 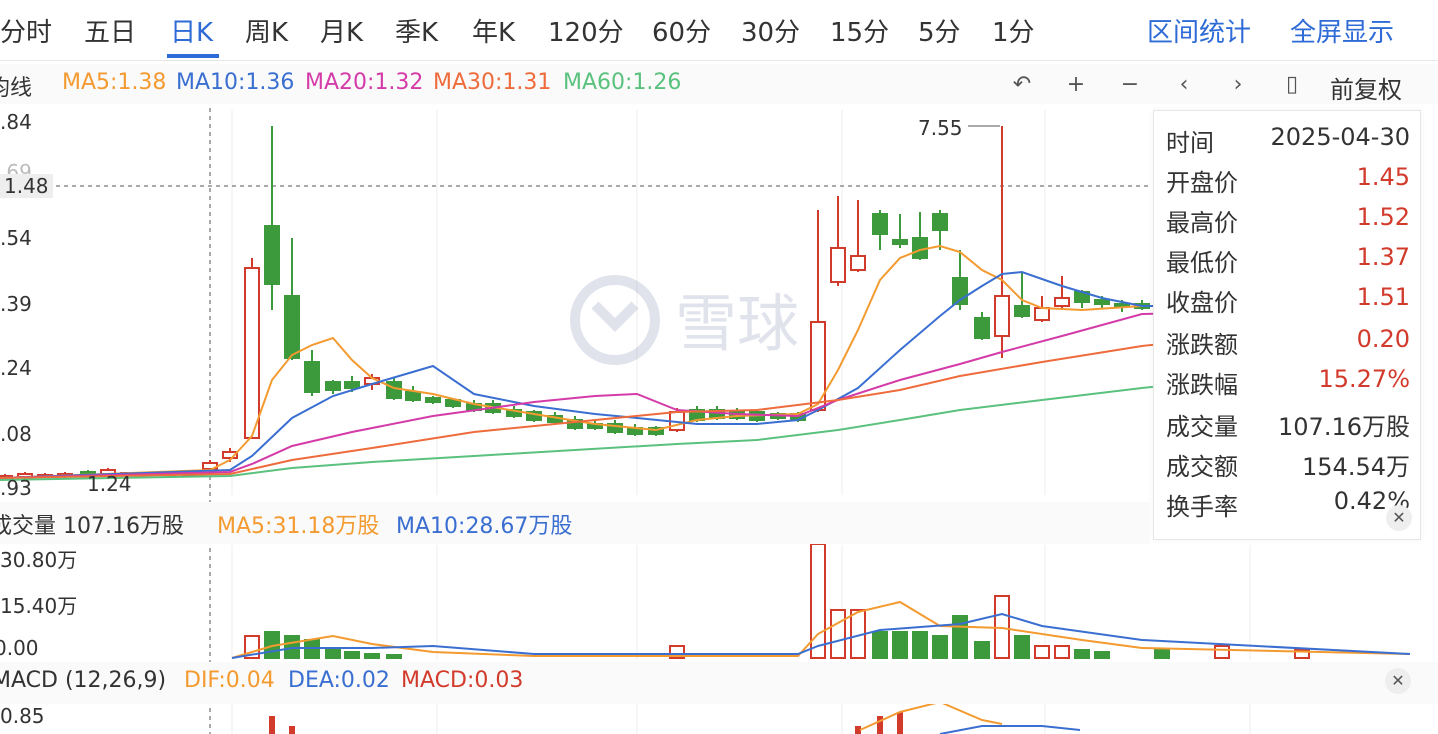 I want to click on tab-daily-k: 日K, so click(x=191, y=30).